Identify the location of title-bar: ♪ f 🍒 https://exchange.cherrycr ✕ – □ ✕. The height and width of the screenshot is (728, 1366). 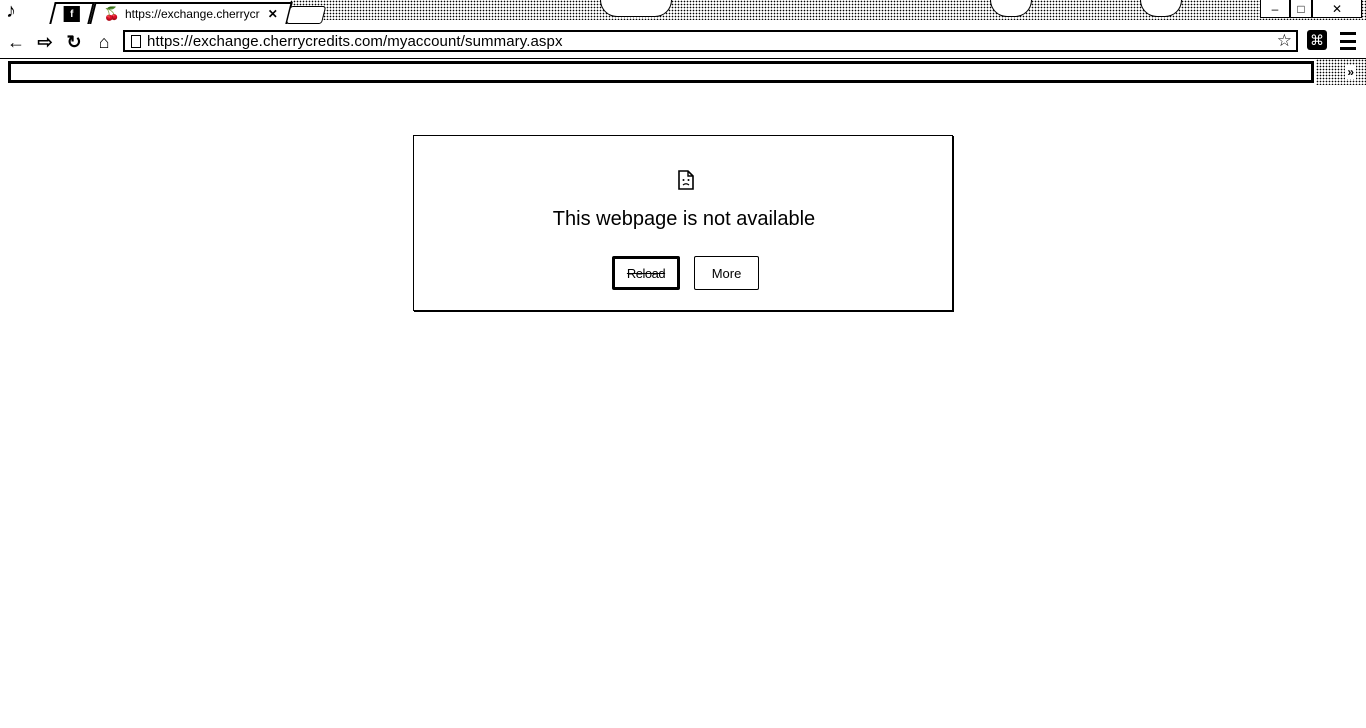
(683, 13).